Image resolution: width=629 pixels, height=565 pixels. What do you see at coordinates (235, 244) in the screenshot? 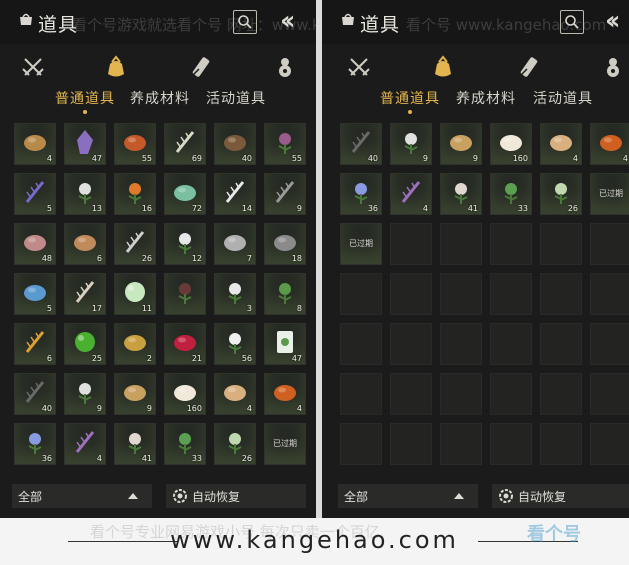
I see `inventory-slot: 7` at bounding box center [235, 244].